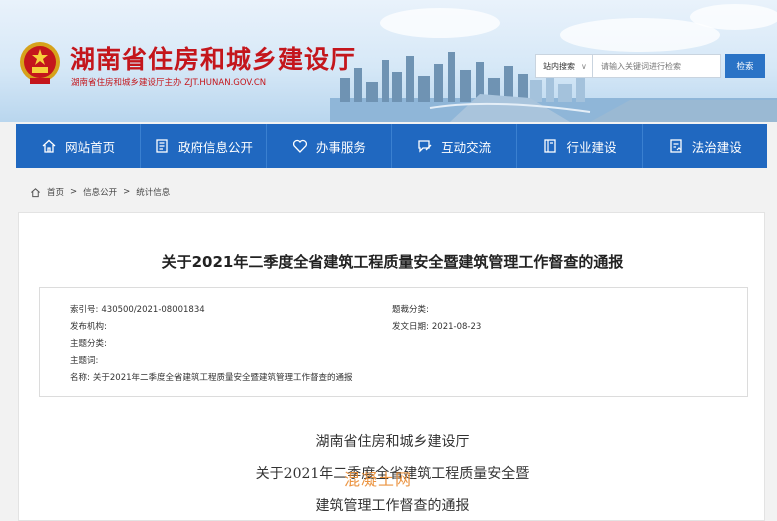 The height and width of the screenshot is (521, 777). I want to click on legal-doc-icon, so click(676, 146).